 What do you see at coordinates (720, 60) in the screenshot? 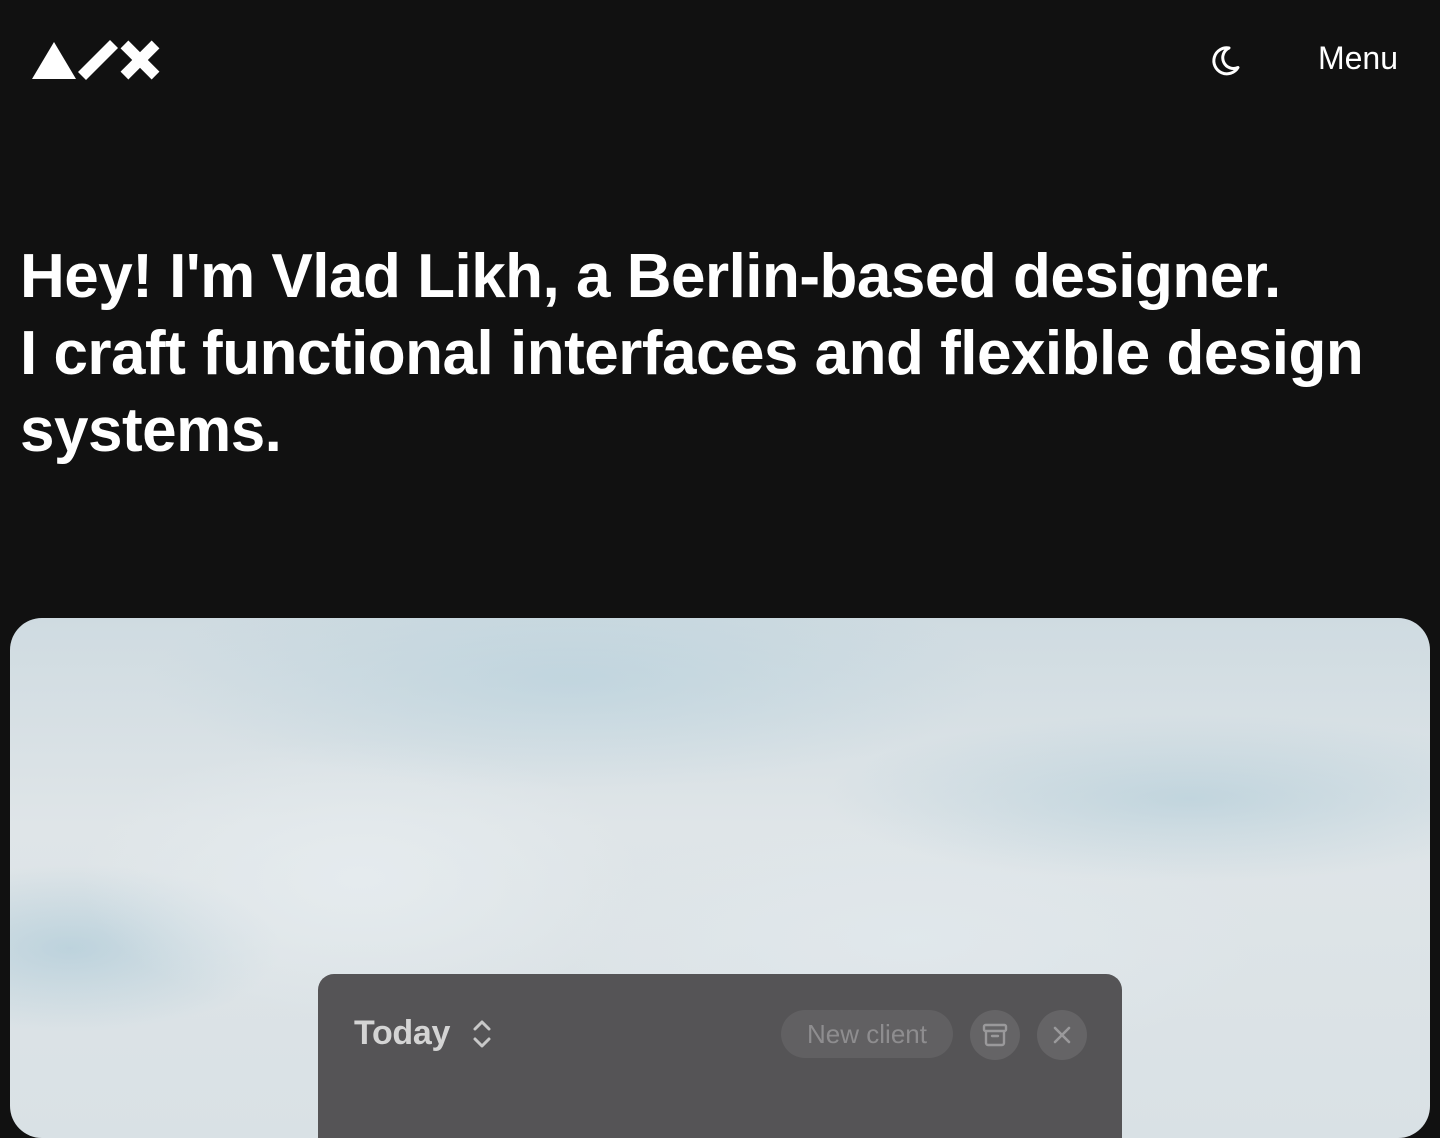
I see `site-header: Menu` at bounding box center [720, 60].